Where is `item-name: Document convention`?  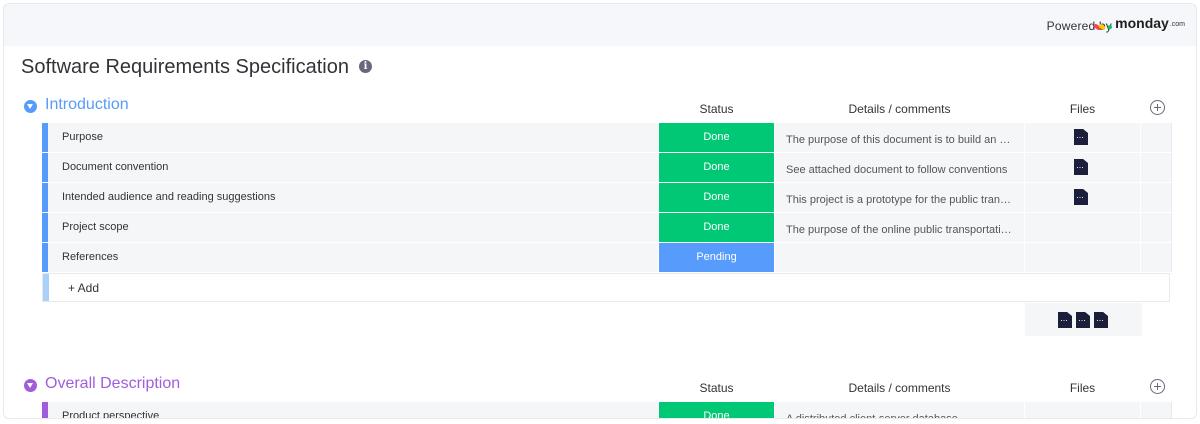 item-name: Document convention is located at coordinates (115, 167).